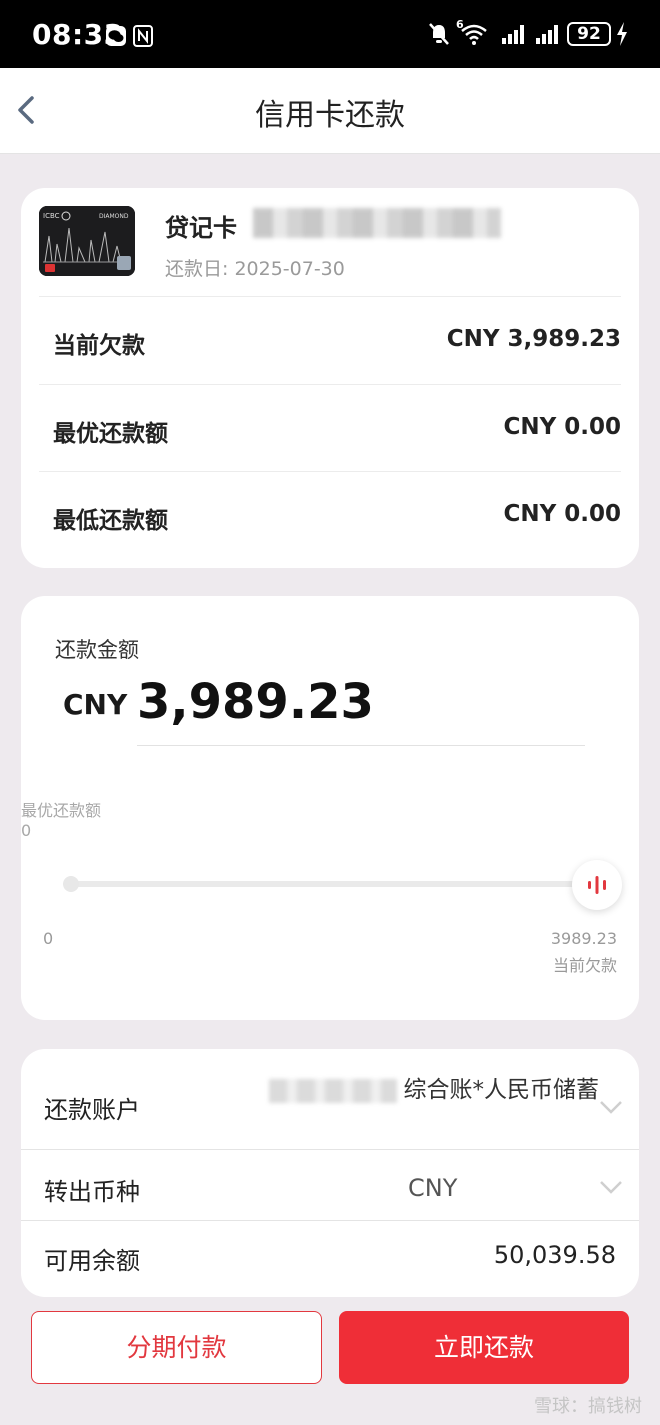 This screenshot has width=660, height=1425. I want to click on balance-label: 可用余额, so click(92, 1261).